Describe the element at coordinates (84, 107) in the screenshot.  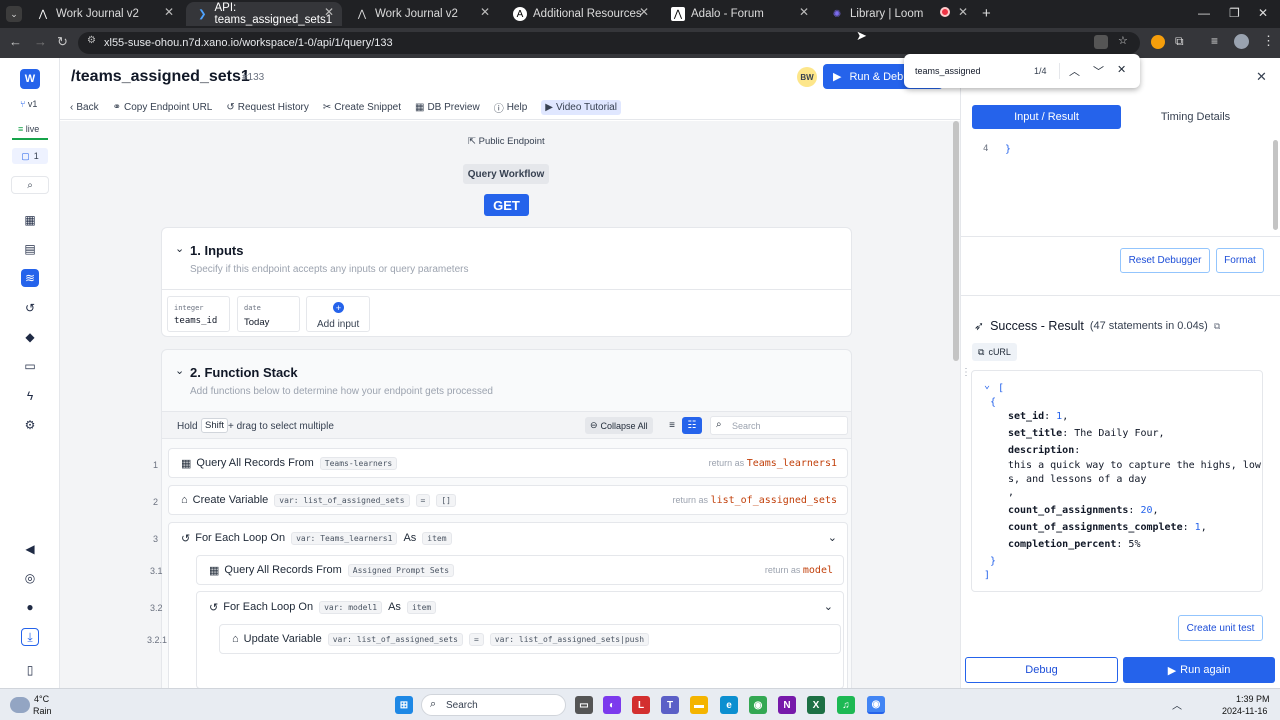
I see `back-button: ‹ Back` at that location.